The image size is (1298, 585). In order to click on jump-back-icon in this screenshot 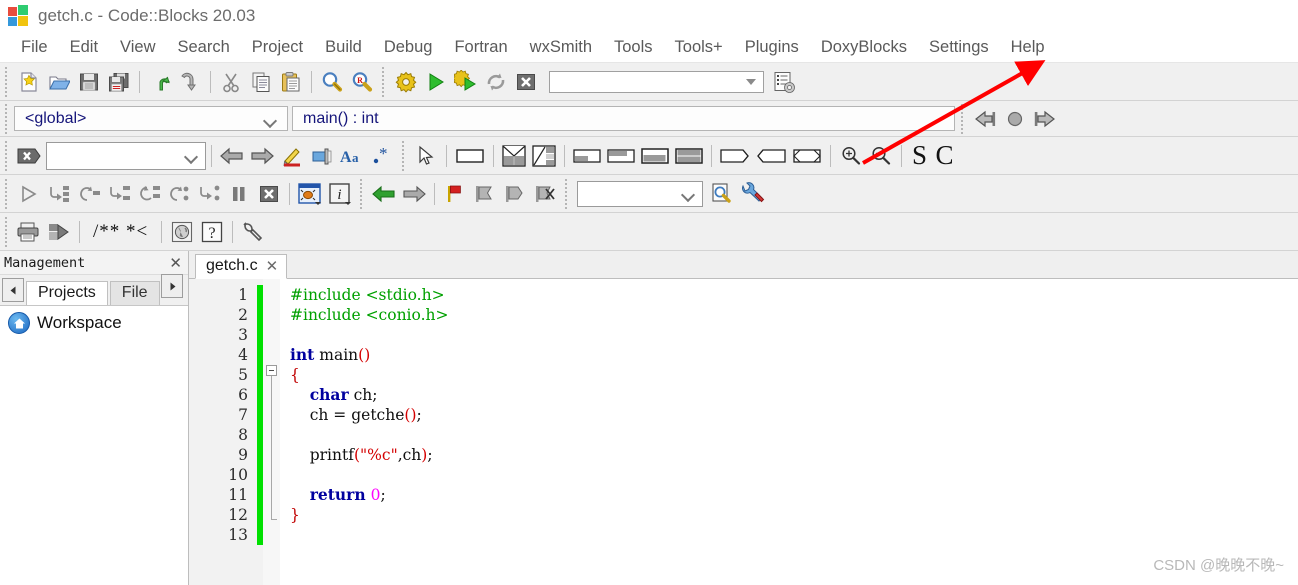, I will do `click(985, 119)`.